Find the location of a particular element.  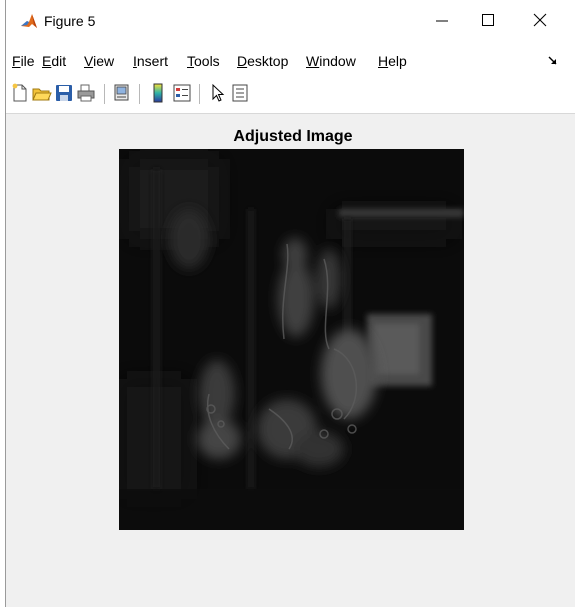

colorbar-button is located at coordinates (158, 93).